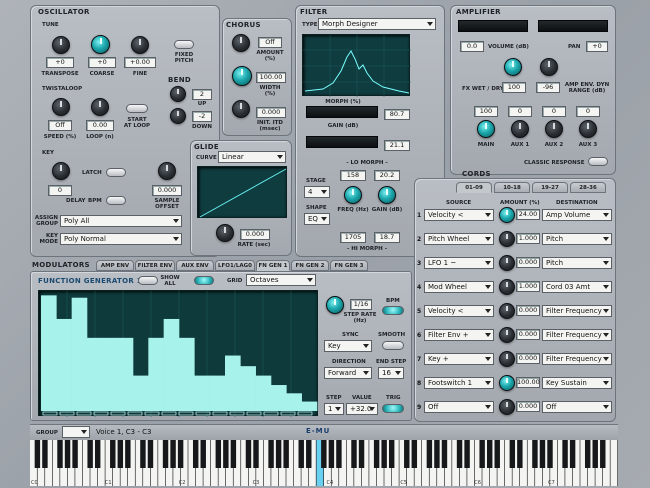 This screenshot has height=488, width=650. Describe the element at coordinates (573, 26) in the screenshot. I see `pan-slider` at that location.